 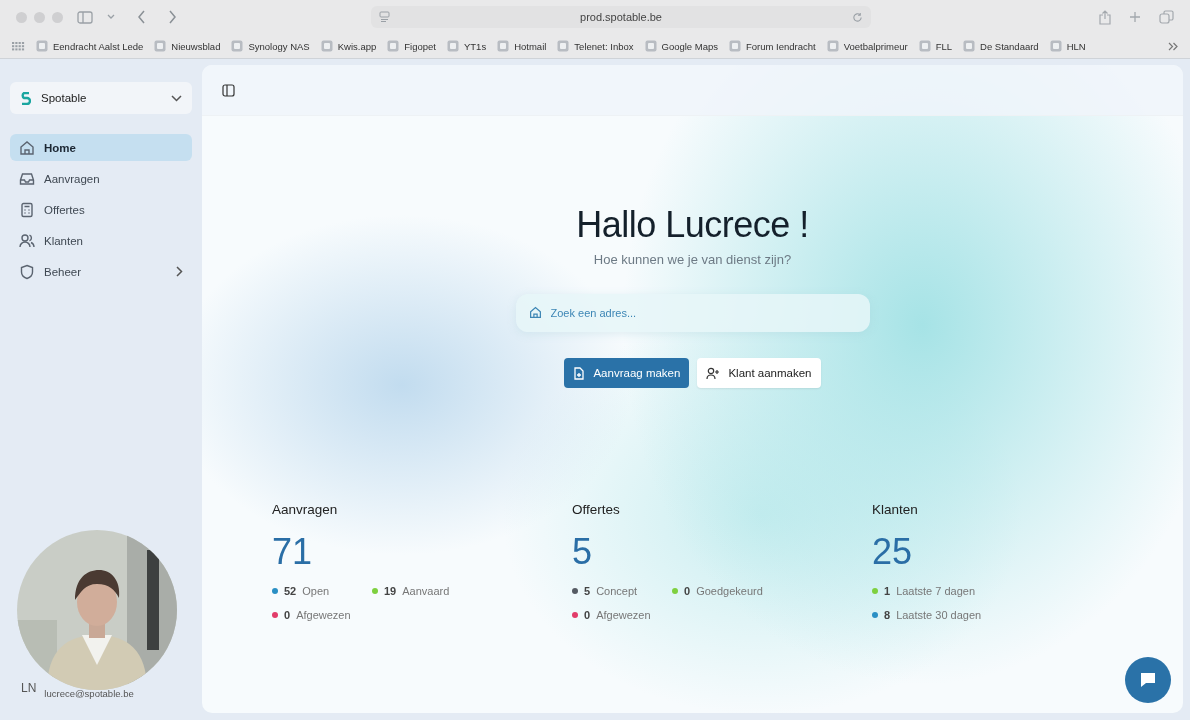 I want to click on bookmark-link: De Standaard, so click(x=1009, y=46).